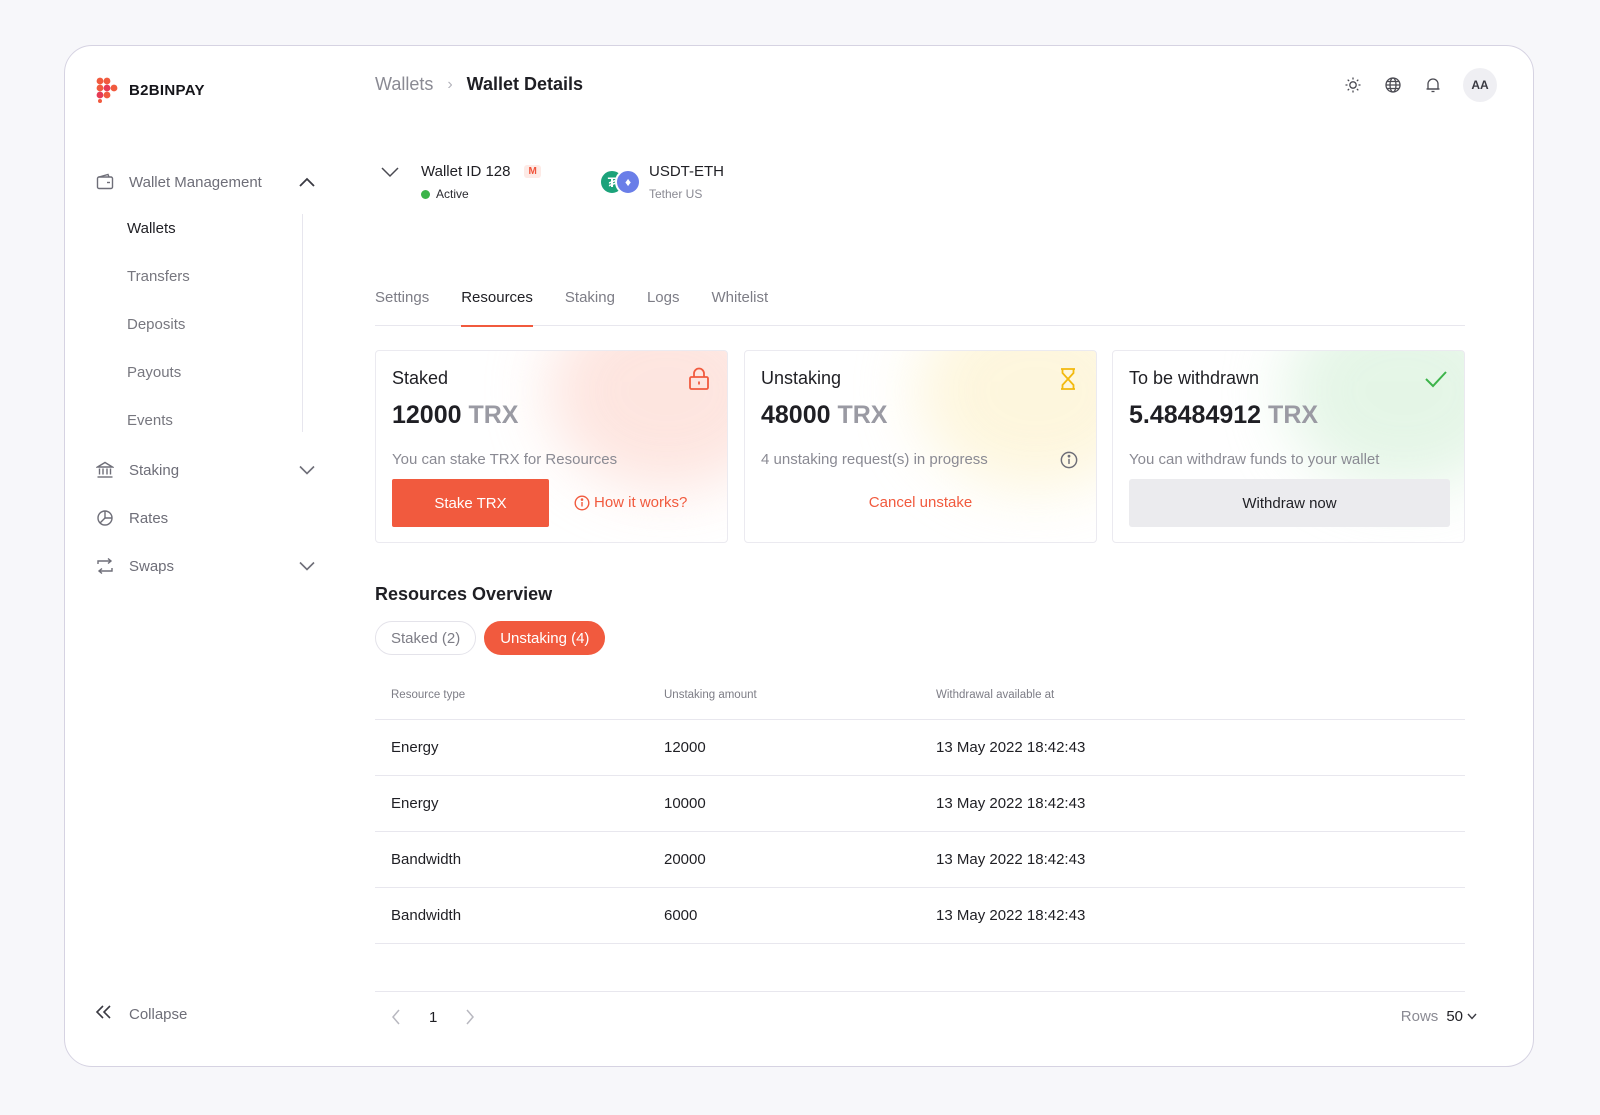  Describe the element at coordinates (149, 518) in the screenshot. I see `nav-label: Rates` at that location.